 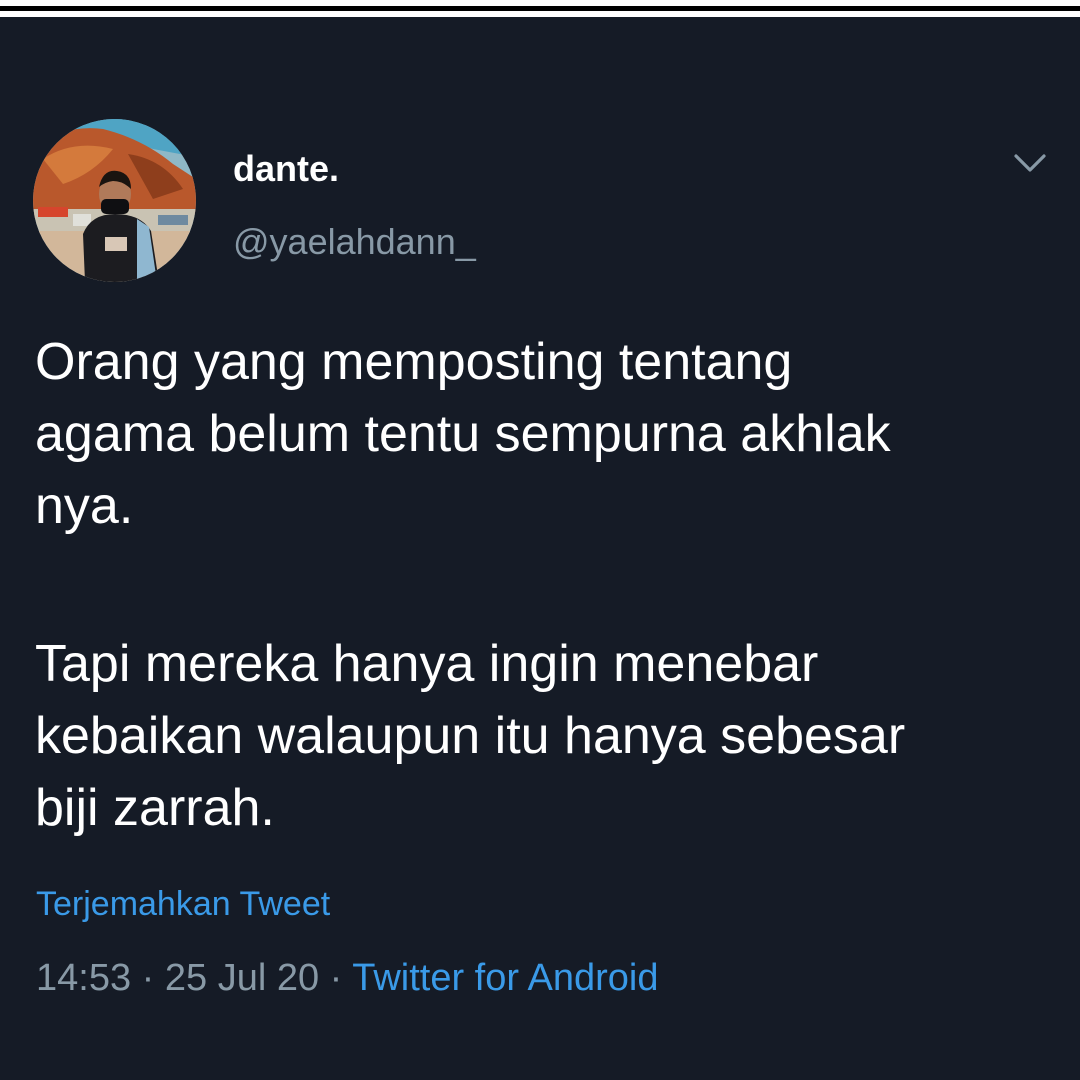 What do you see at coordinates (347, 978) in the screenshot?
I see `tweet-metadata: 14:53 · 25 Jul 20 · Twitter for Android` at bounding box center [347, 978].